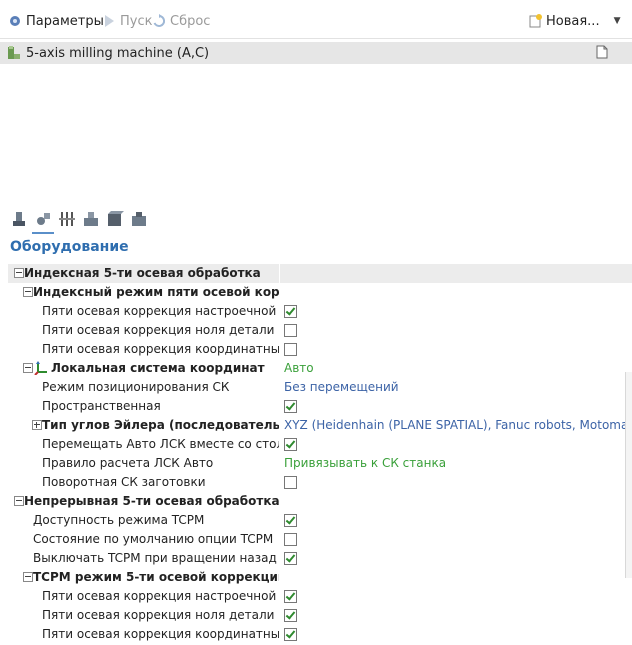 This screenshot has height=645, width=632. What do you see at coordinates (118, 53) in the screenshot?
I see `machine-name: 5-axis milling machine (A,C)` at bounding box center [118, 53].